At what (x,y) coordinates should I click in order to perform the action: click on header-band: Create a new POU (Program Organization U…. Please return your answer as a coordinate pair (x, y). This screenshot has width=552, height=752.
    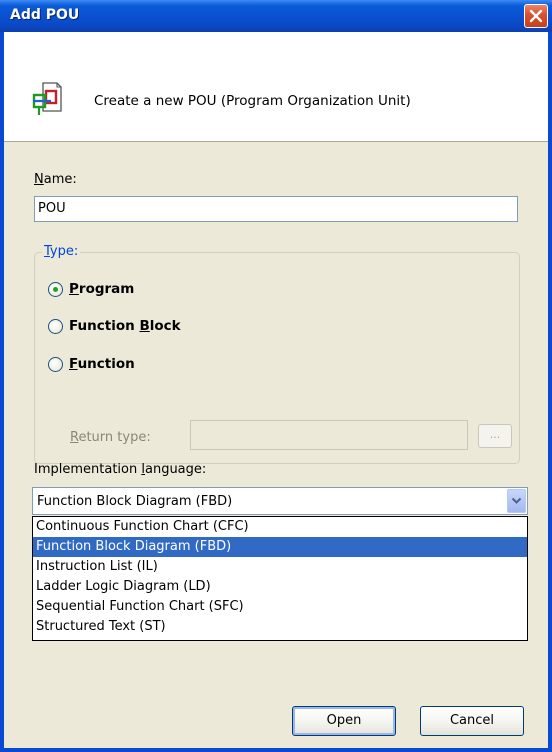
    Looking at the image, I should click on (276, 87).